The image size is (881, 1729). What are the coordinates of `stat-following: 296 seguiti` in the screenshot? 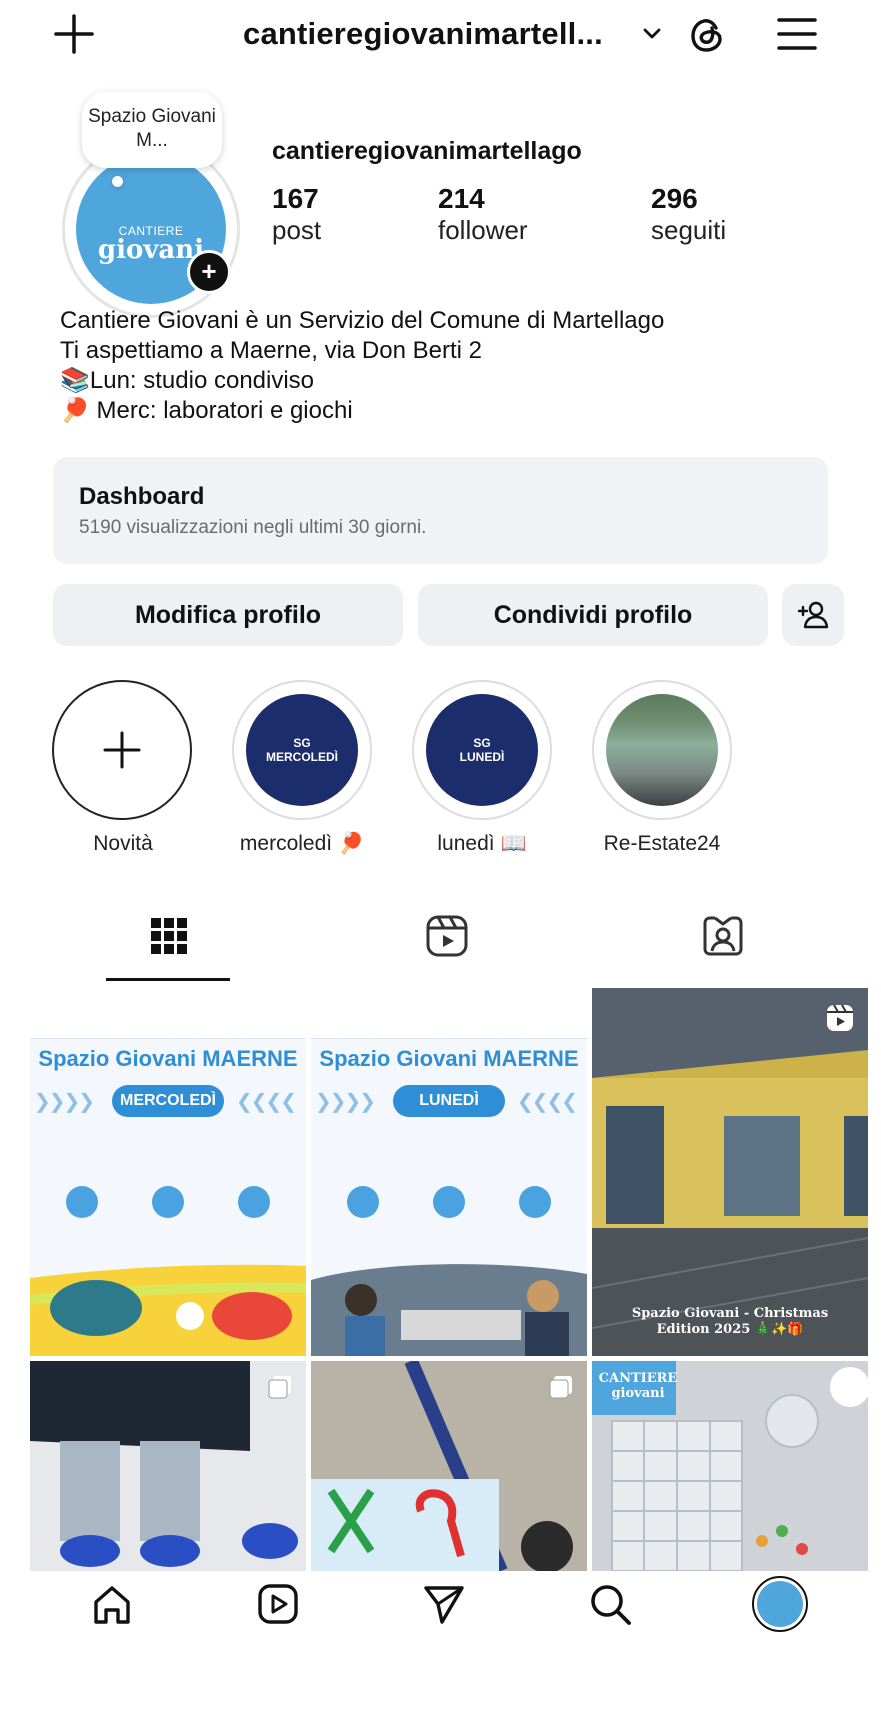 It's located at (688, 214).